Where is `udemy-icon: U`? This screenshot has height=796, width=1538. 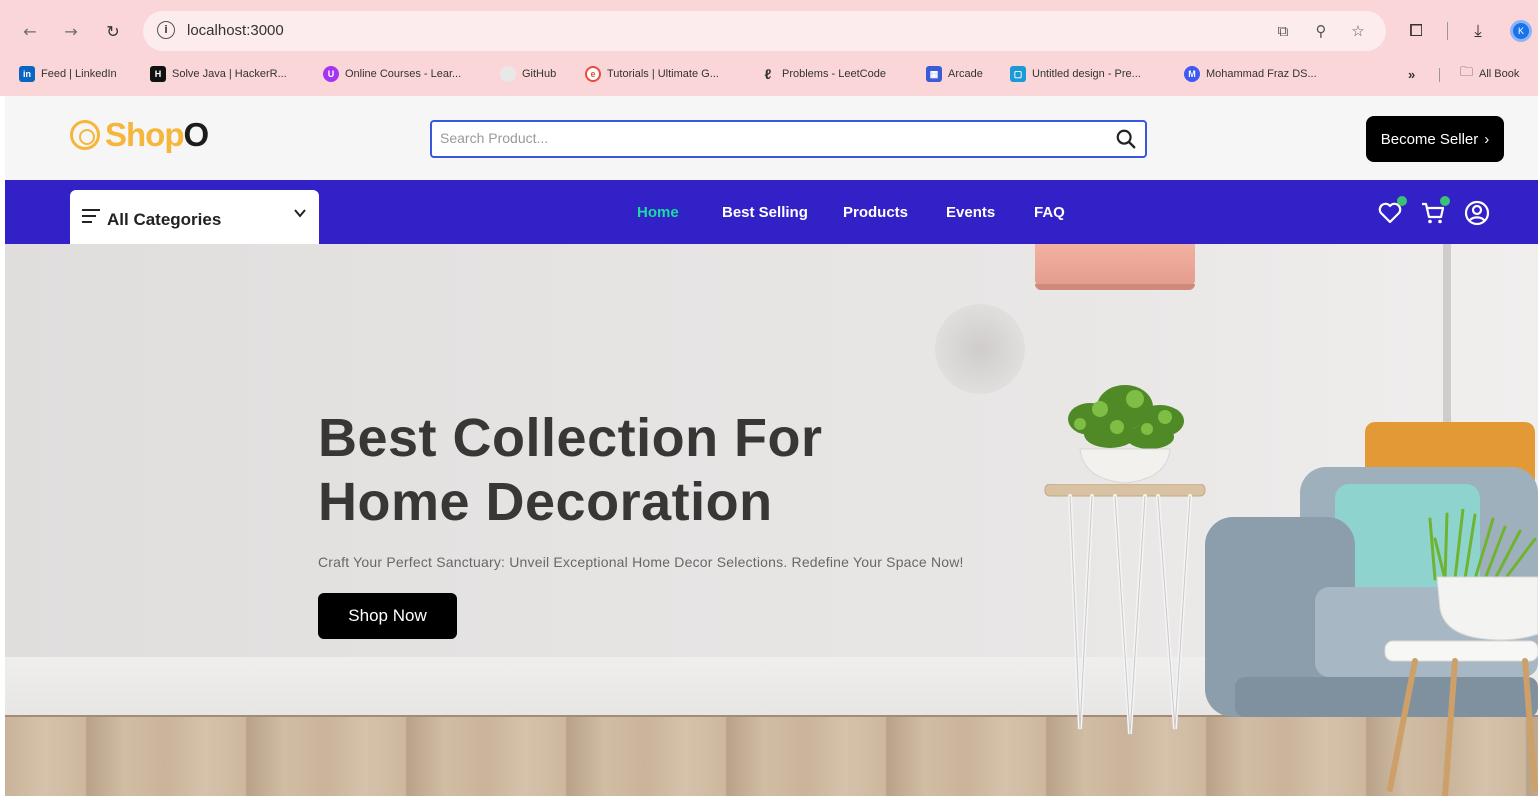
udemy-icon: U is located at coordinates (331, 74).